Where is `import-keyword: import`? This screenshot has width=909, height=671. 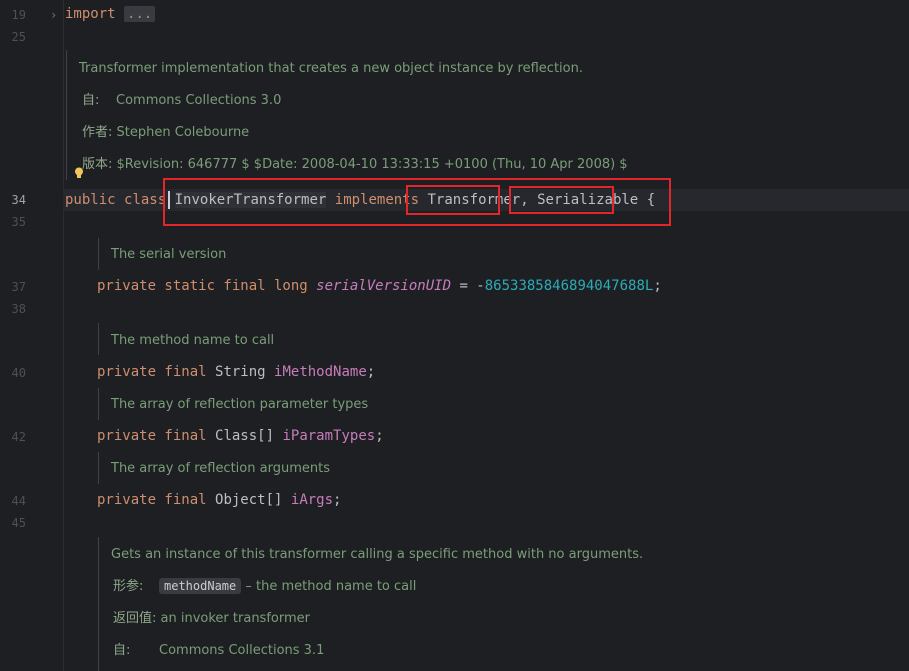
import-keyword: import is located at coordinates (90, 14).